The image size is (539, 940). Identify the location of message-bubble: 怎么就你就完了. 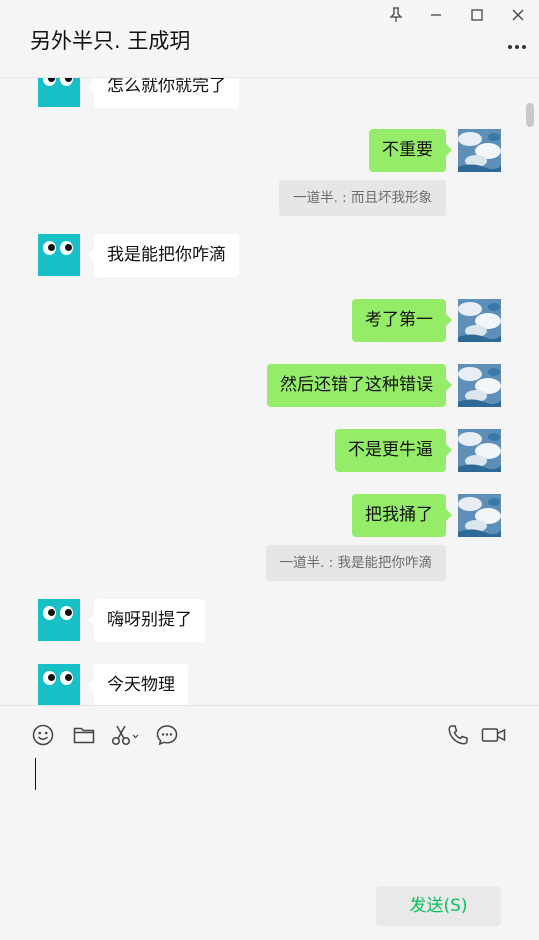
(163, 93).